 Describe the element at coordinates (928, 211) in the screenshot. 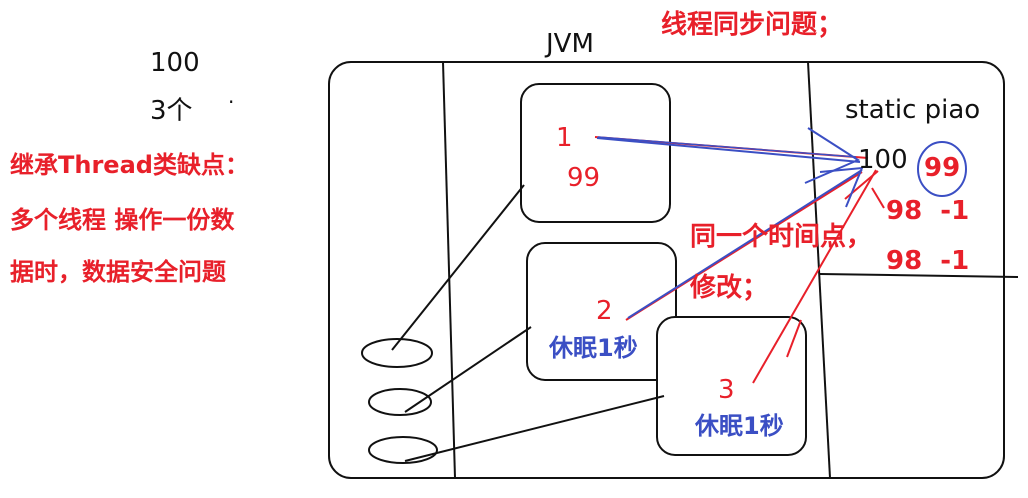

I see `decrement-step-1: 98 -1` at that location.